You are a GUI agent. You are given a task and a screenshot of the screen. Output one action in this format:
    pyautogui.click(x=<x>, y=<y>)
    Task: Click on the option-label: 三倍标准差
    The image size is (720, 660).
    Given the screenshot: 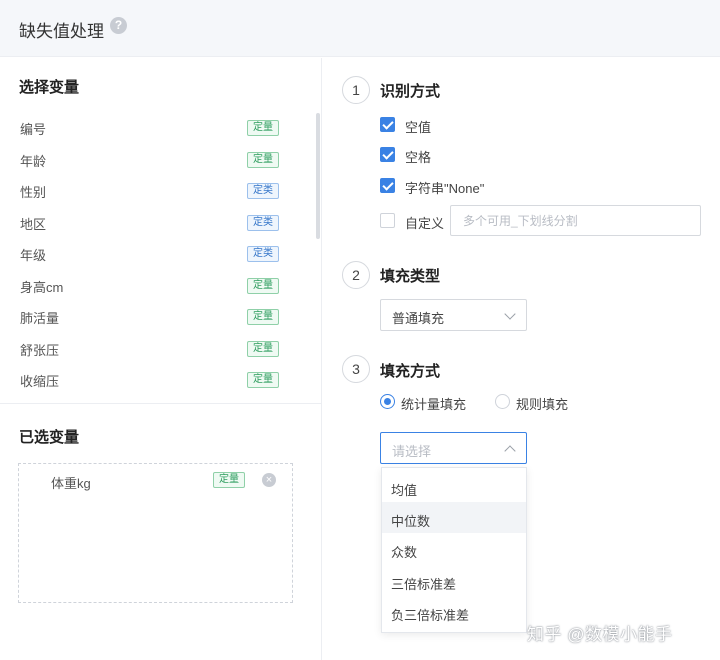 What is the action you would take?
    pyautogui.click(x=424, y=584)
    